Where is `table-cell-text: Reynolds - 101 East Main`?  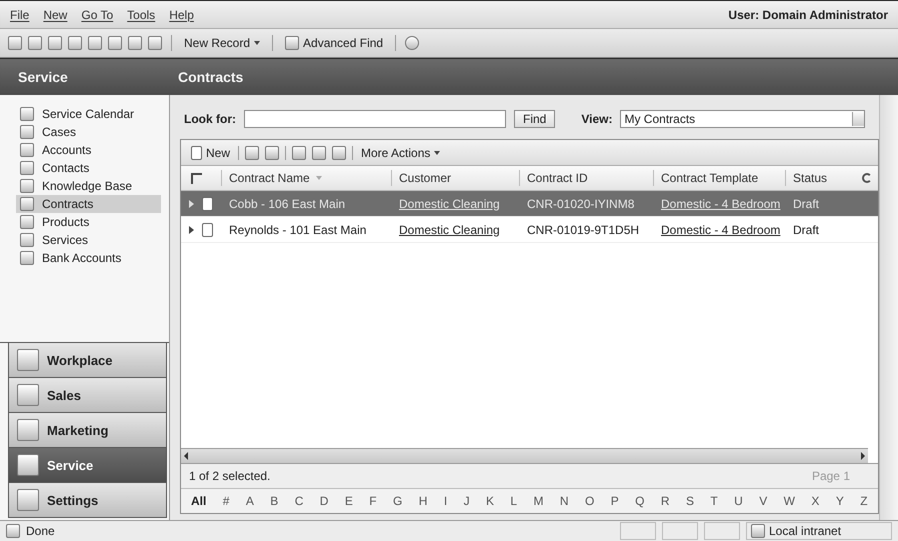 table-cell-text: Reynolds - 101 East Main is located at coordinates (298, 229).